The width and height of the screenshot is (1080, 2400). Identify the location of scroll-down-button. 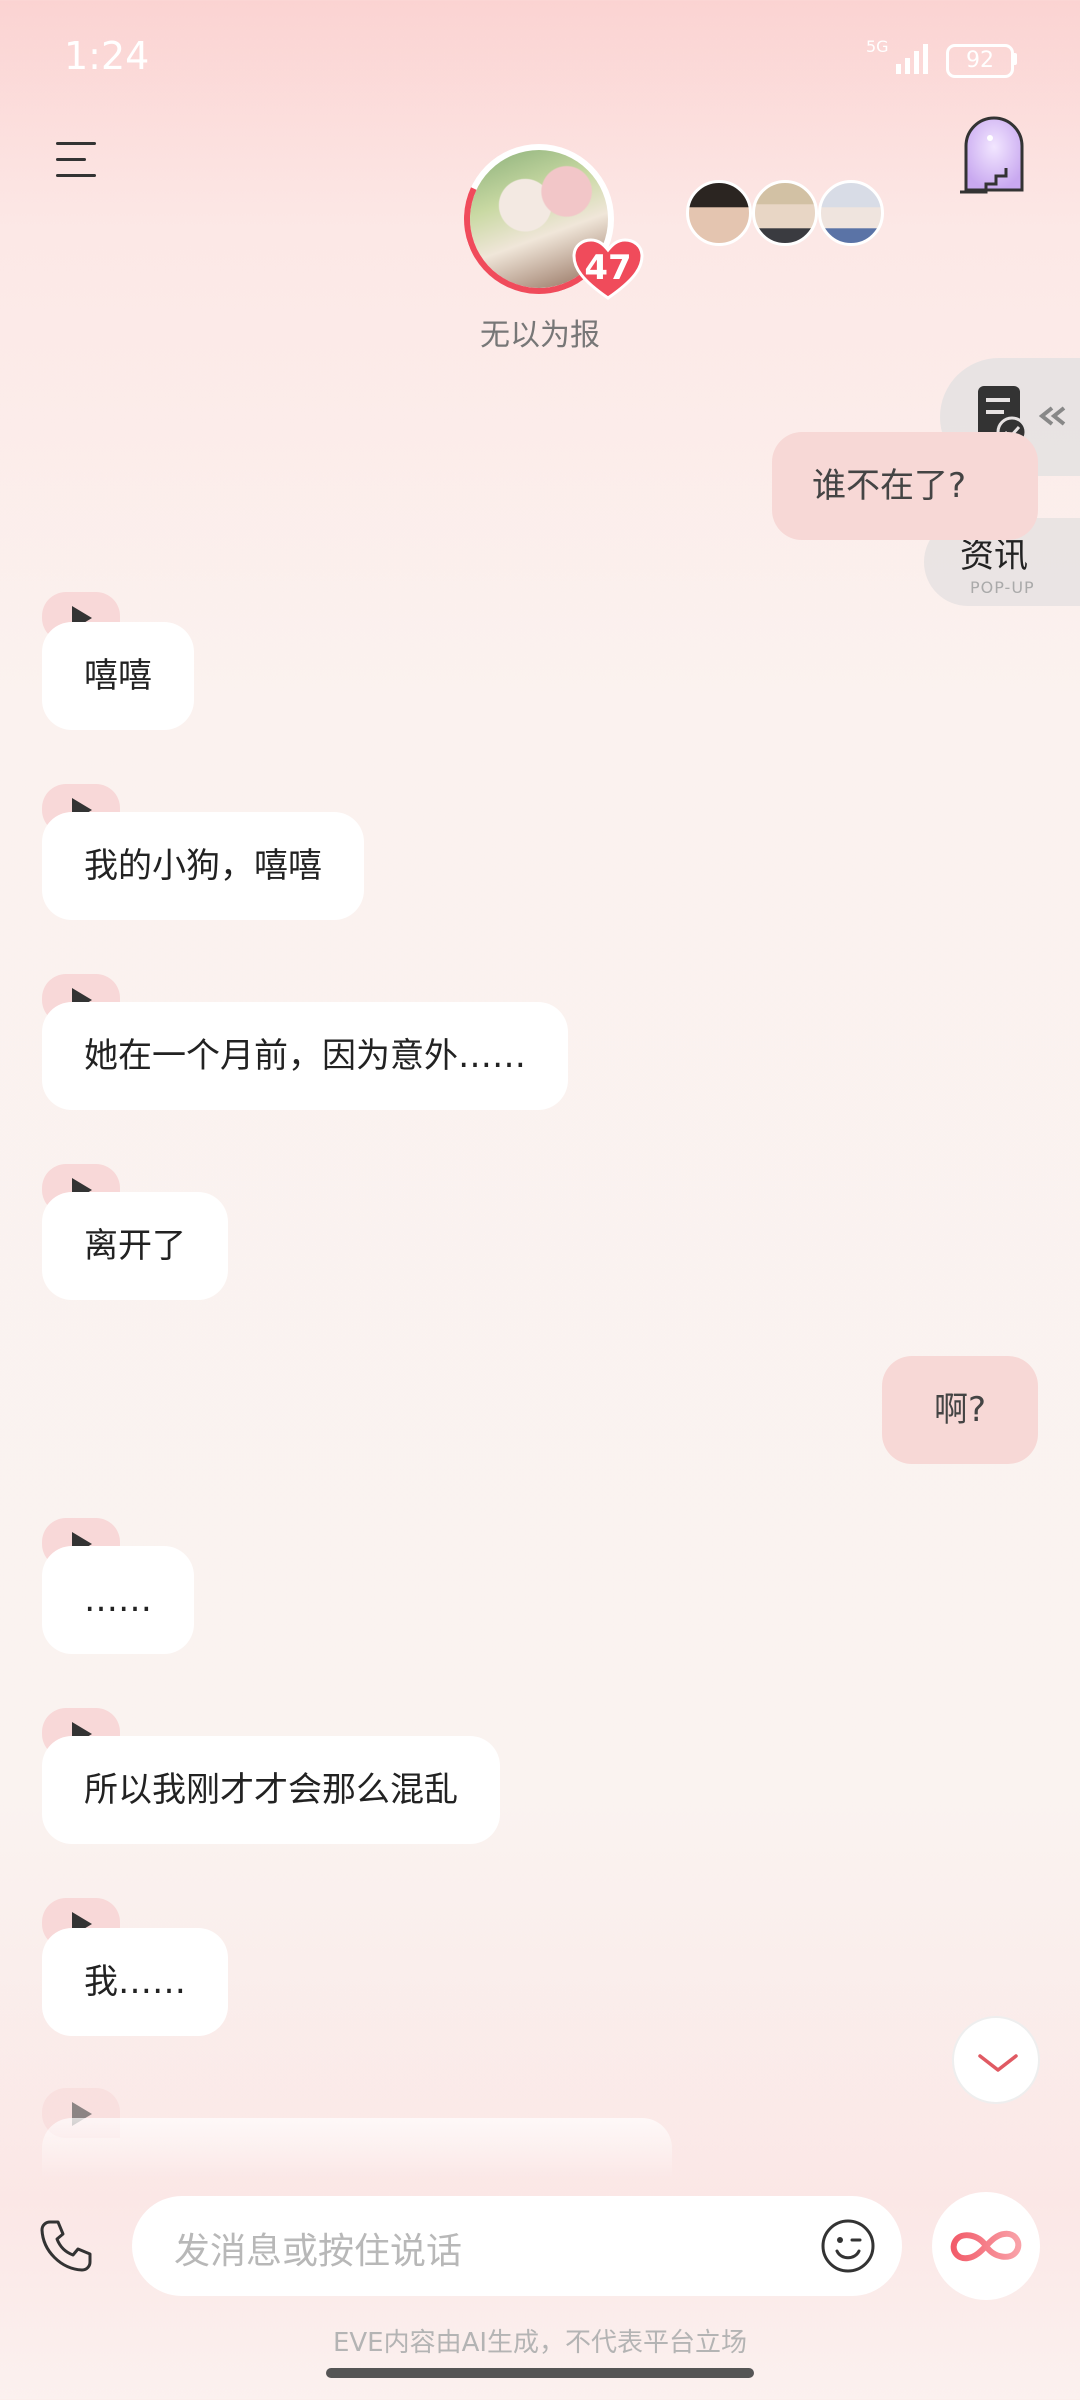
(996, 2060).